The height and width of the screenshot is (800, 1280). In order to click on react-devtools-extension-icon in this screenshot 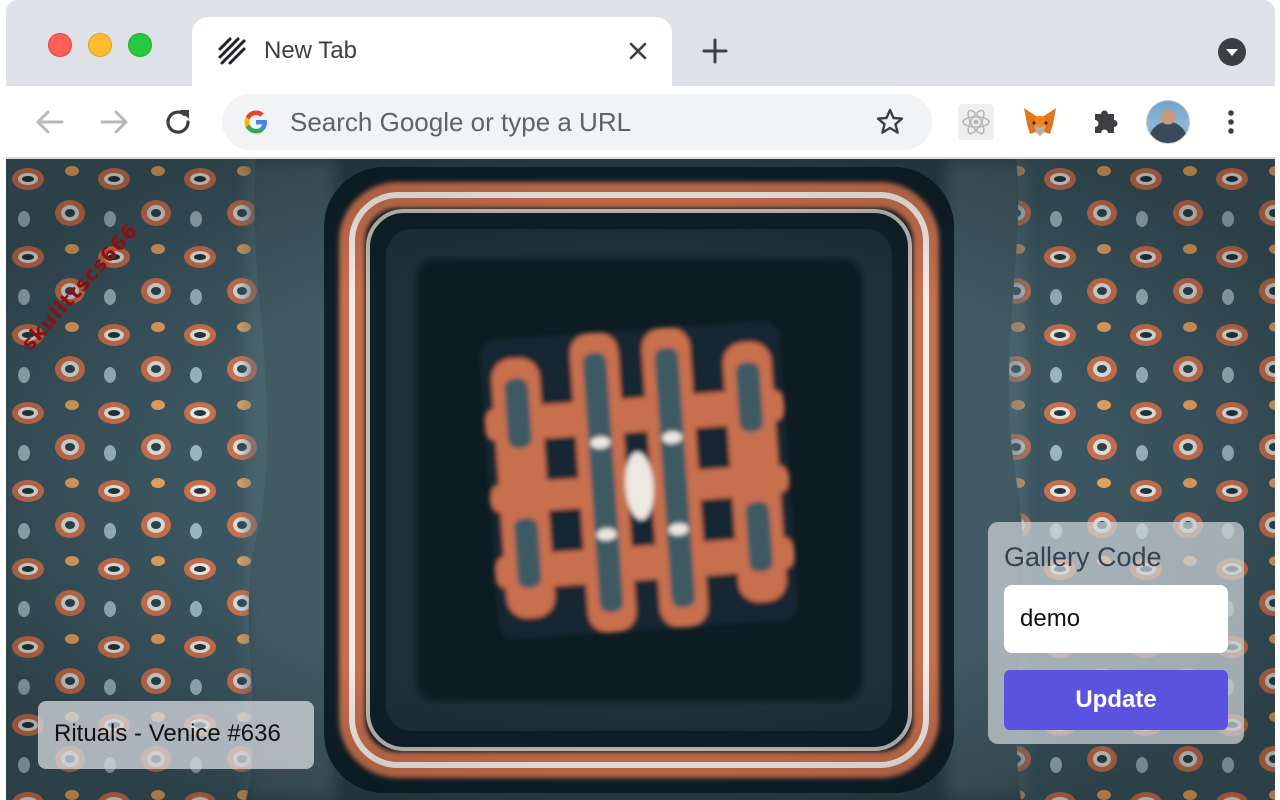, I will do `click(976, 122)`.